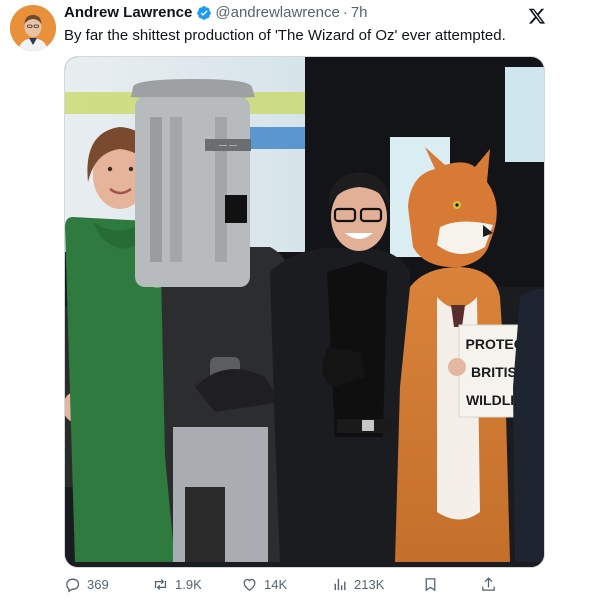 The height and width of the screenshot is (600, 592). What do you see at coordinates (537, 16) in the screenshot?
I see `x-logo-icon` at bounding box center [537, 16].